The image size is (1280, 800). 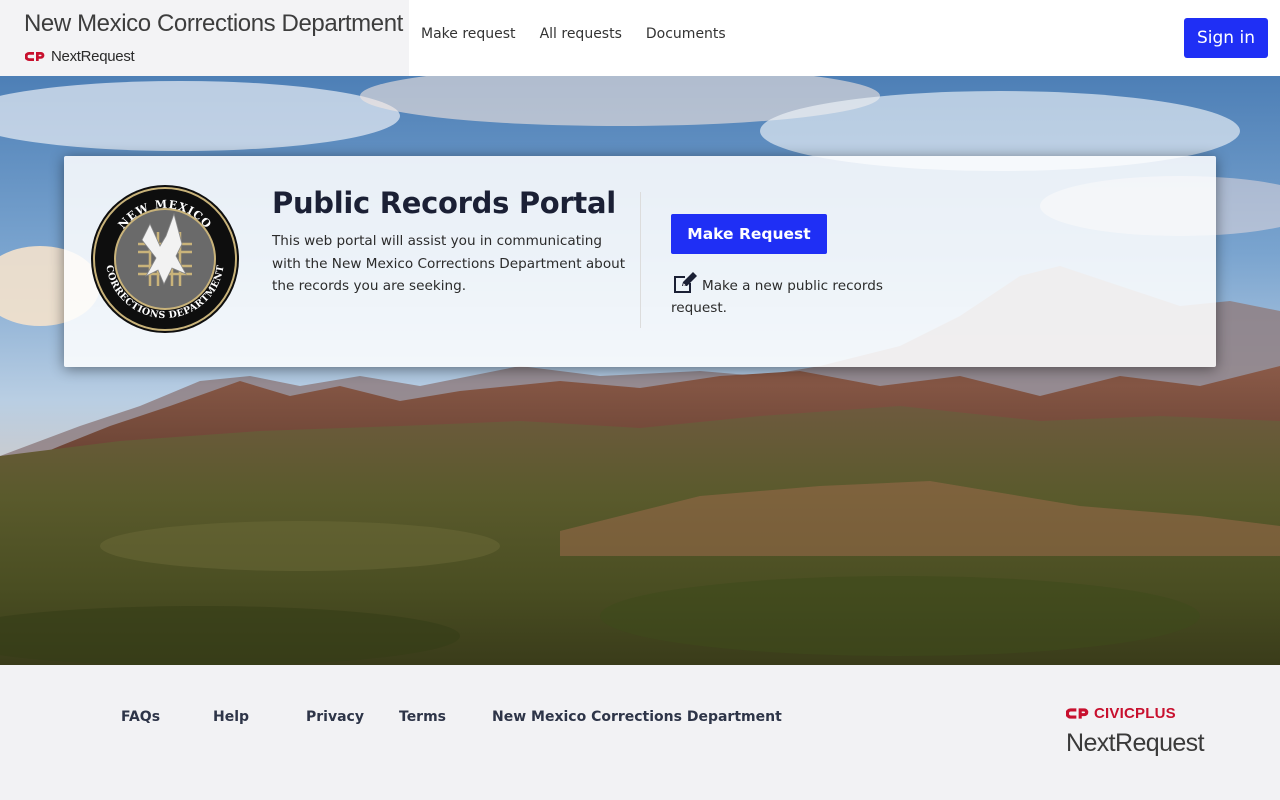 I want to click on page-title: Public Records Portal, so click(x=444, y=203).